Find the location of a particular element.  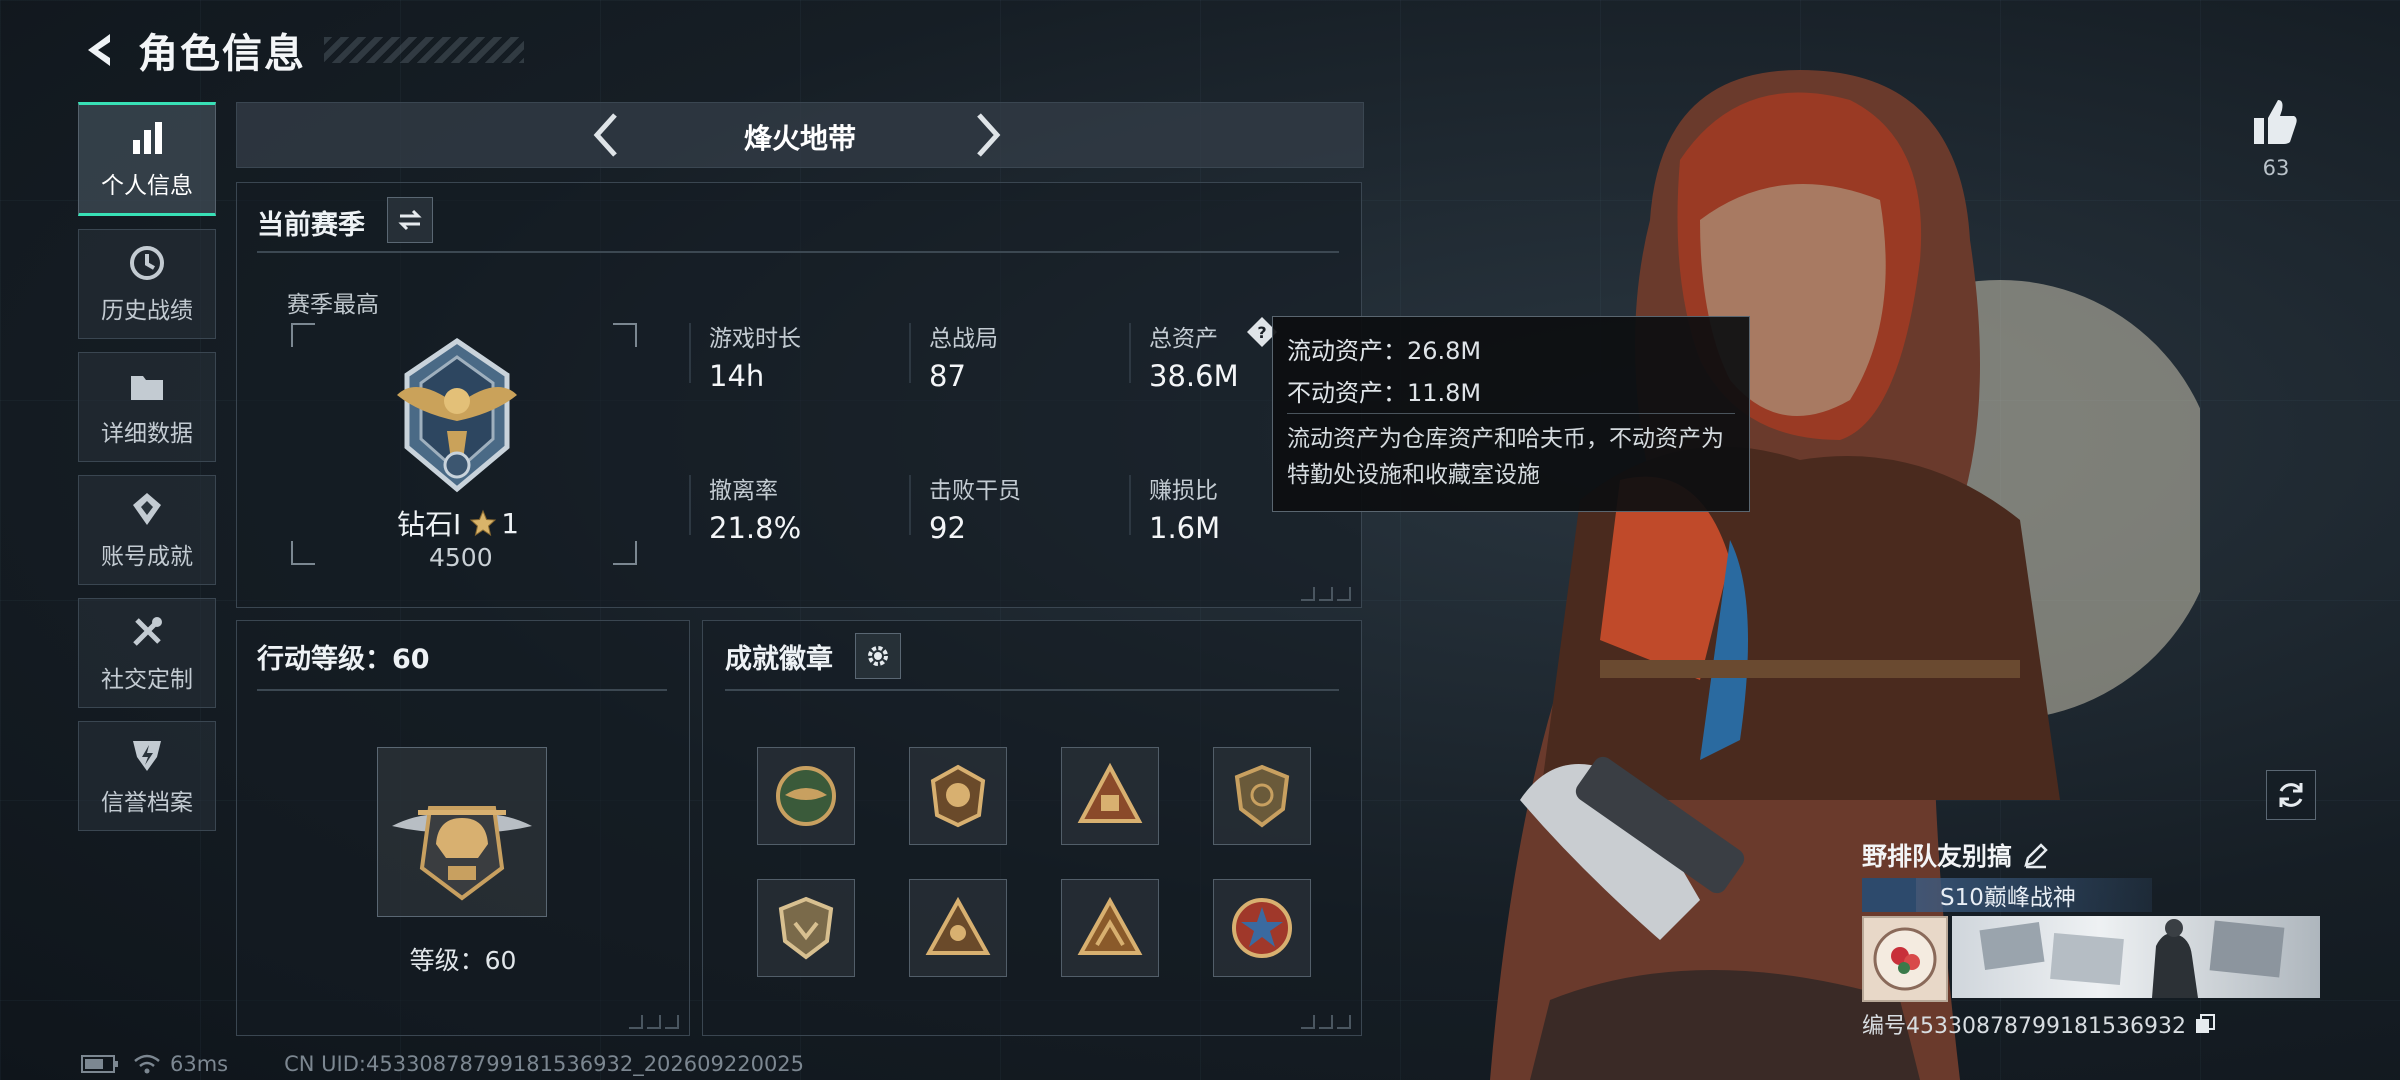

badge-settings-button is located at coordinates (878, 656).